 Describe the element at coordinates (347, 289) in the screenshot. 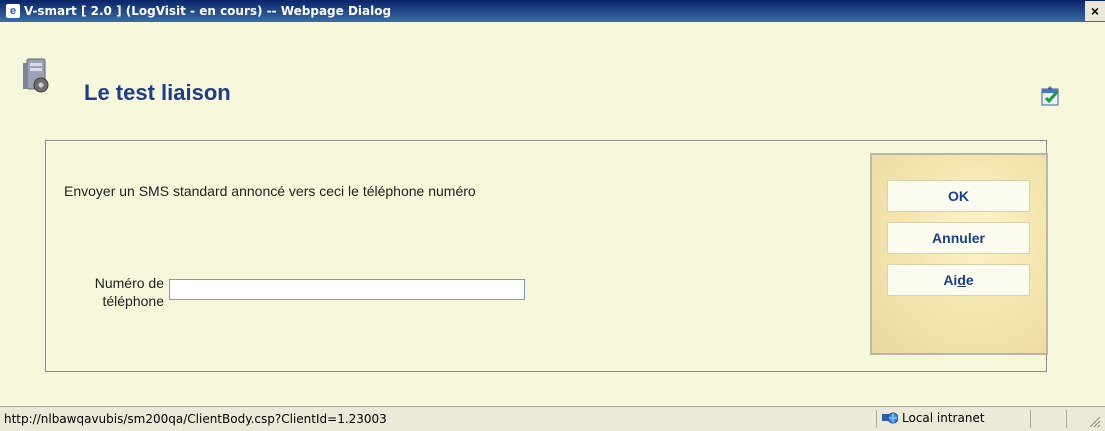

I see `phone-number-input` at that location.